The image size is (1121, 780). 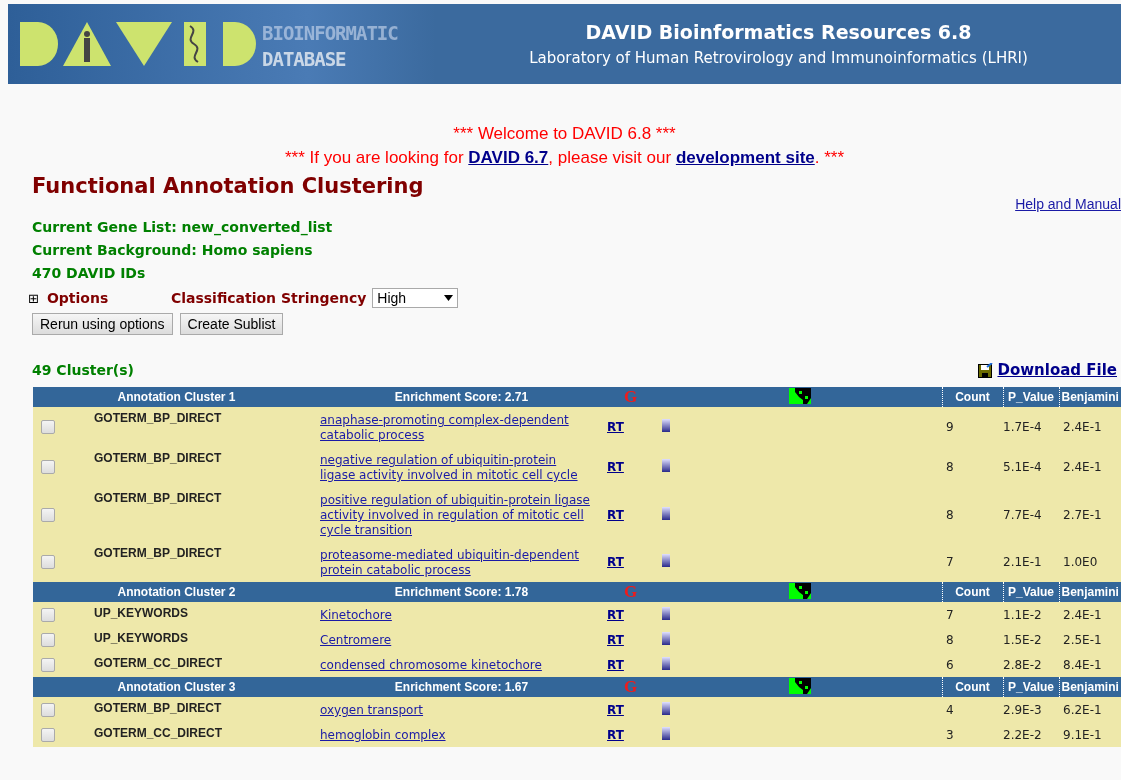 I want to click on options-label: Options, so click(x=78, y=298).